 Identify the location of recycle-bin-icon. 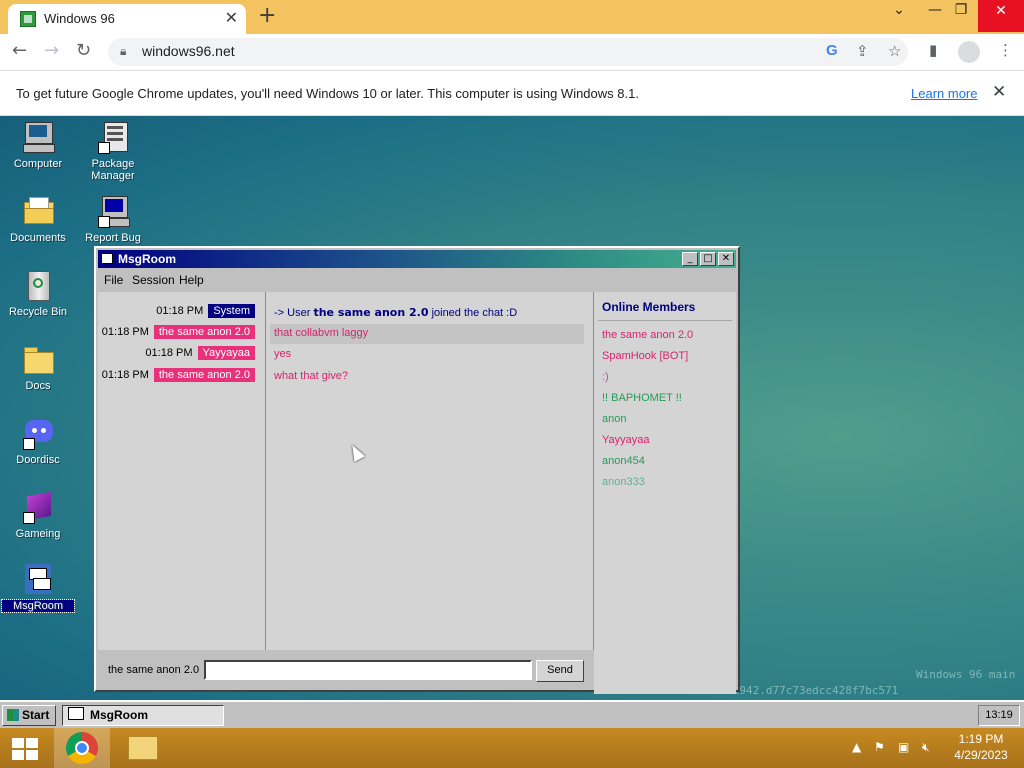
(38, 285).